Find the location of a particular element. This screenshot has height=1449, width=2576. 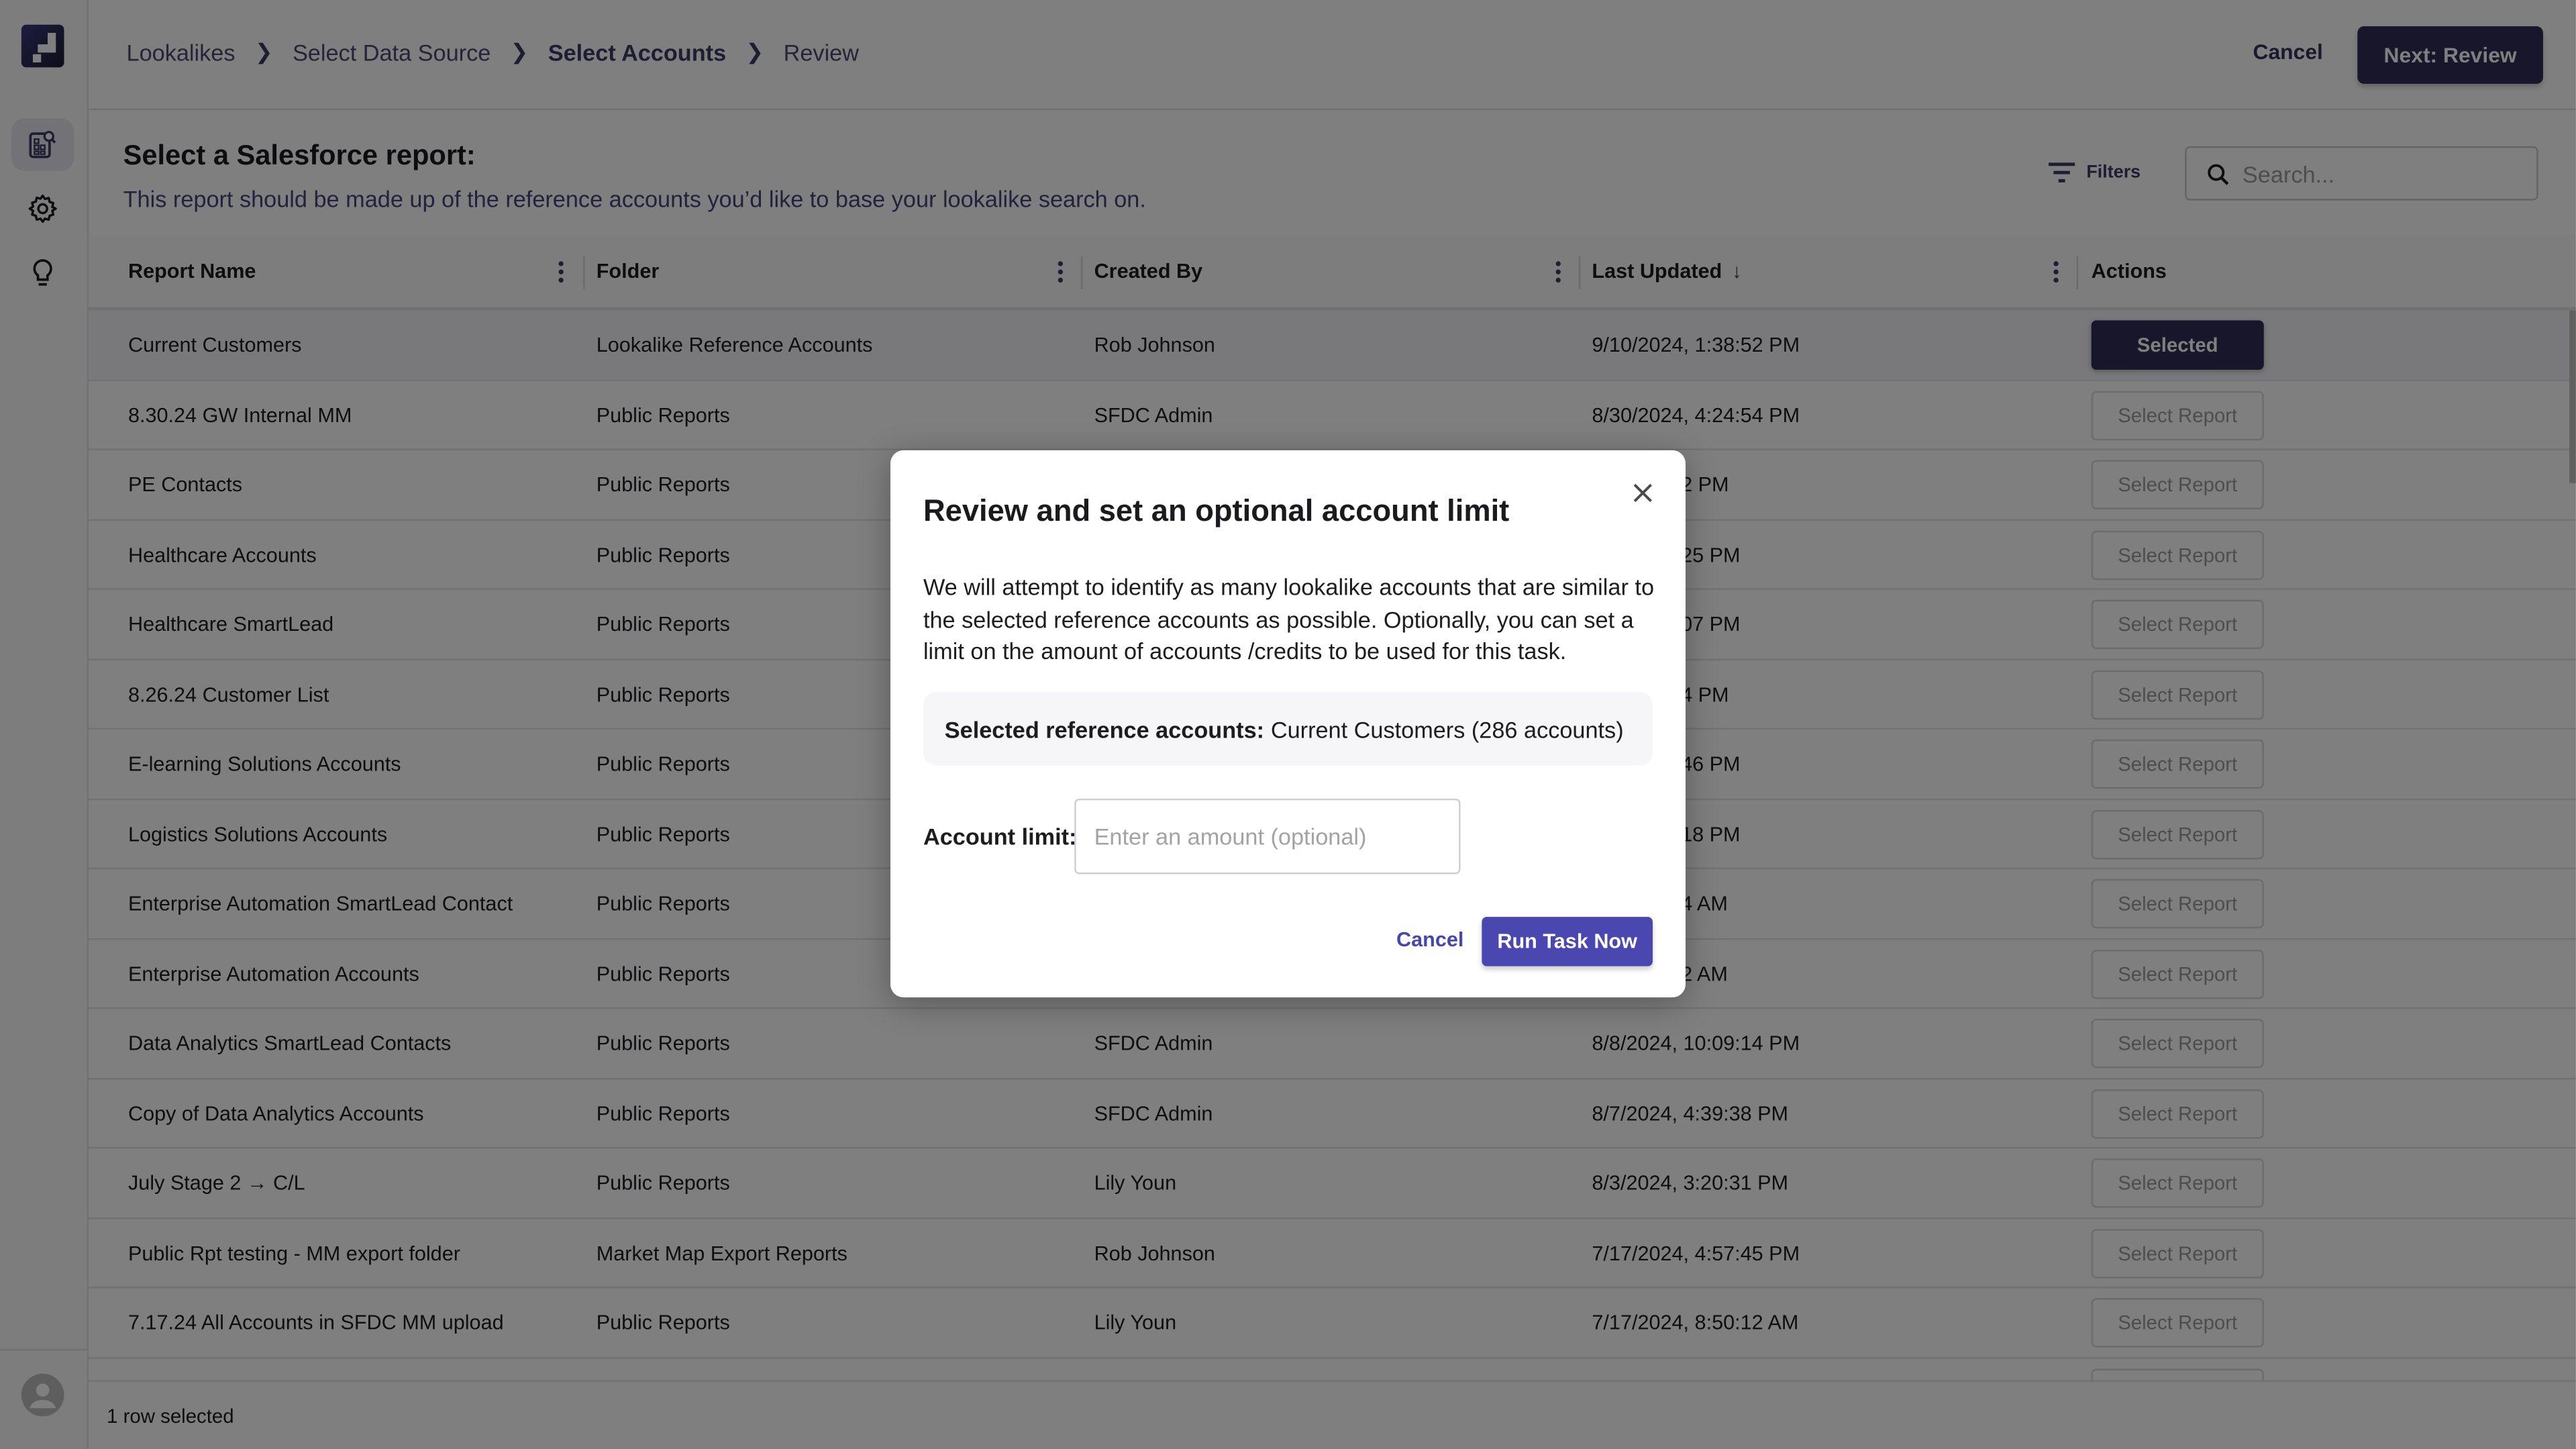

close-icon is located at coordinates (1642, 493).